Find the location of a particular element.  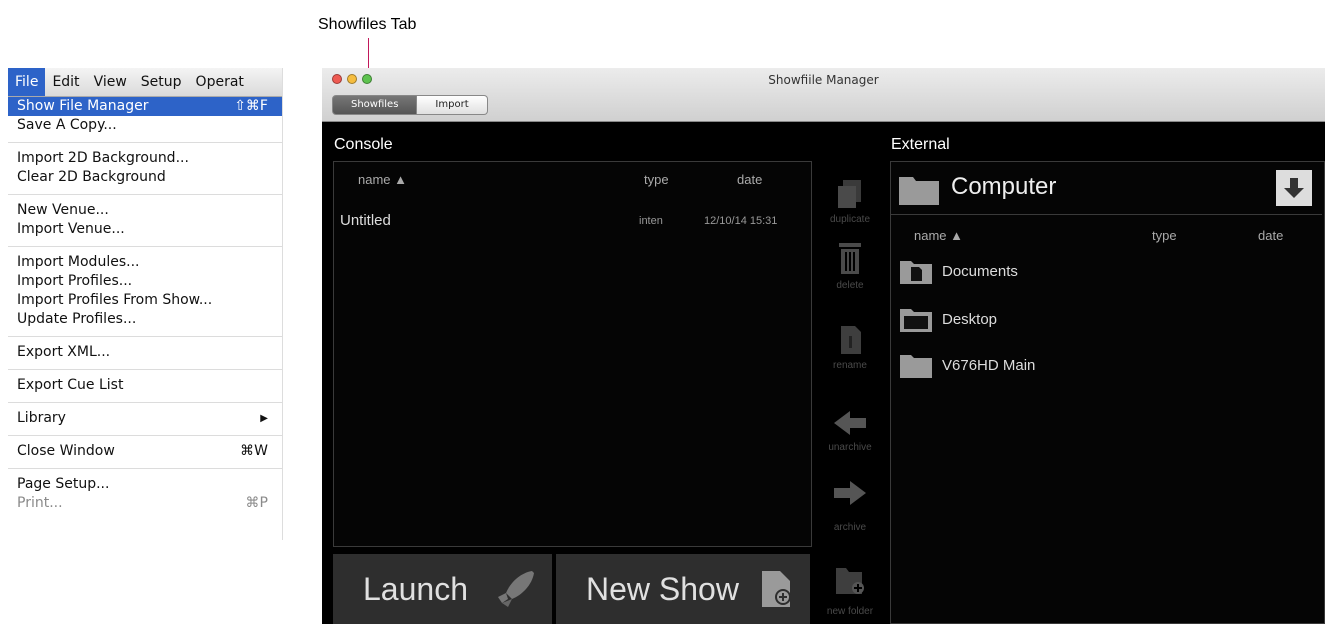

ext-column-header-type: type is located at coordinates (1164, 235).